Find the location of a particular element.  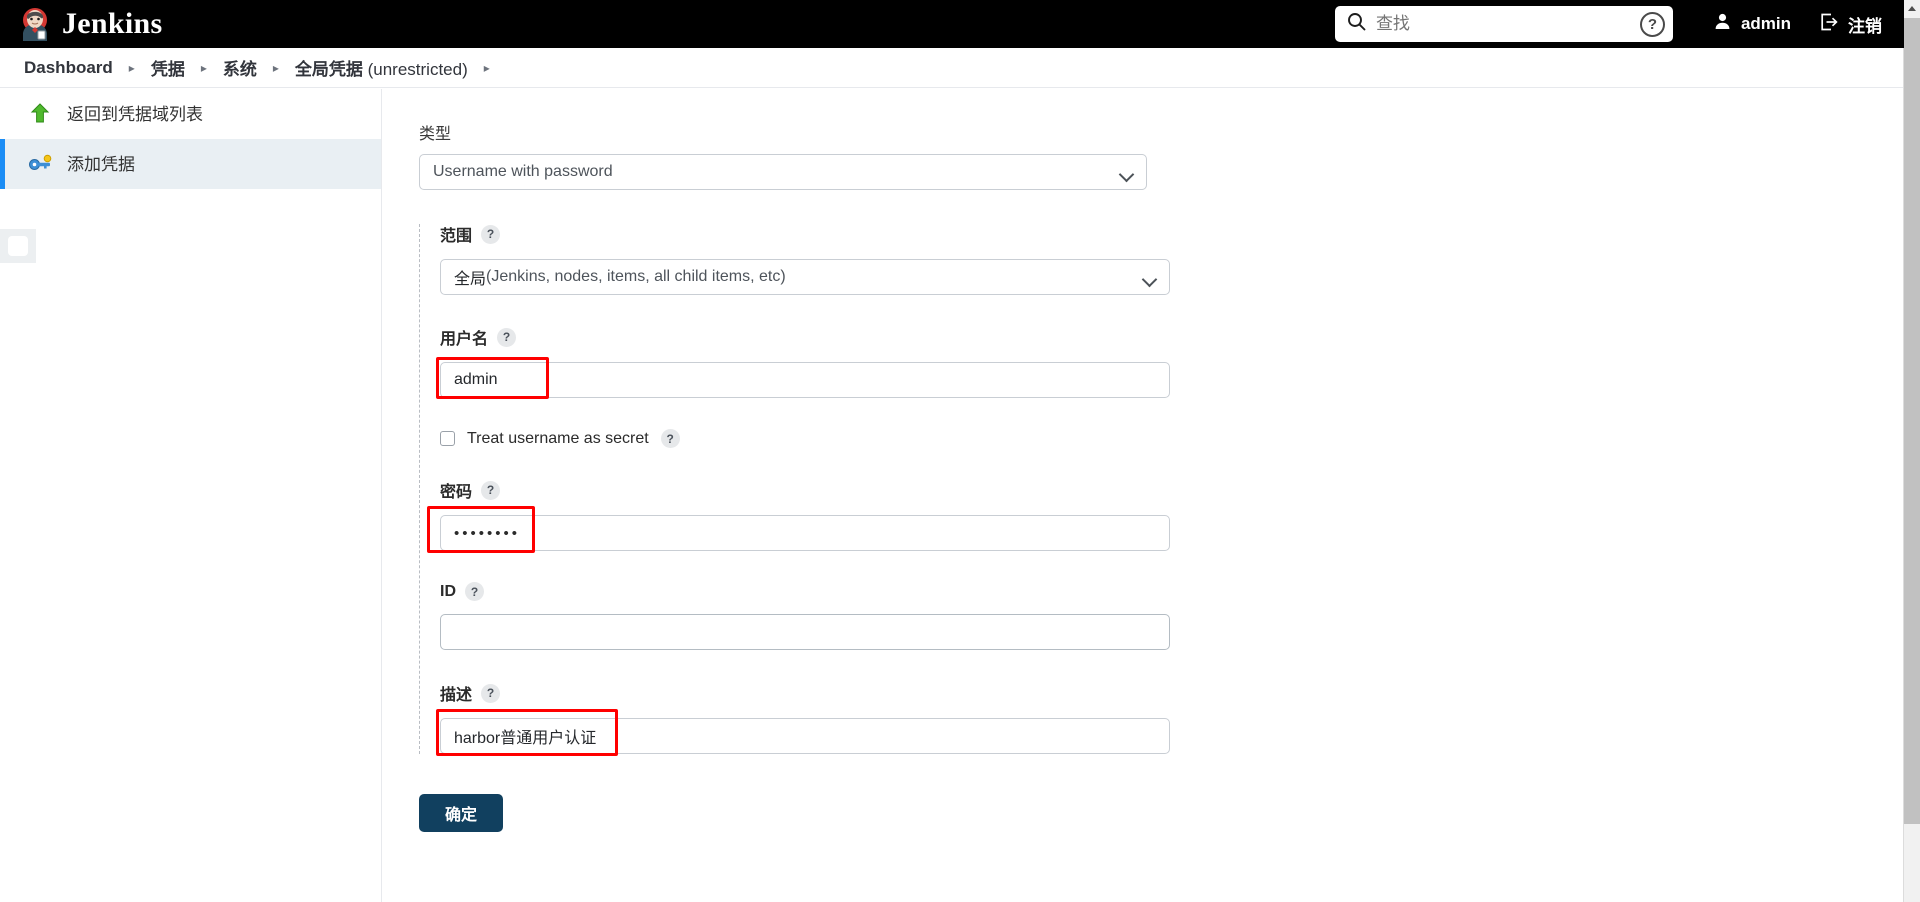

description-help-icon: ? is located at coordinates (491, 693).